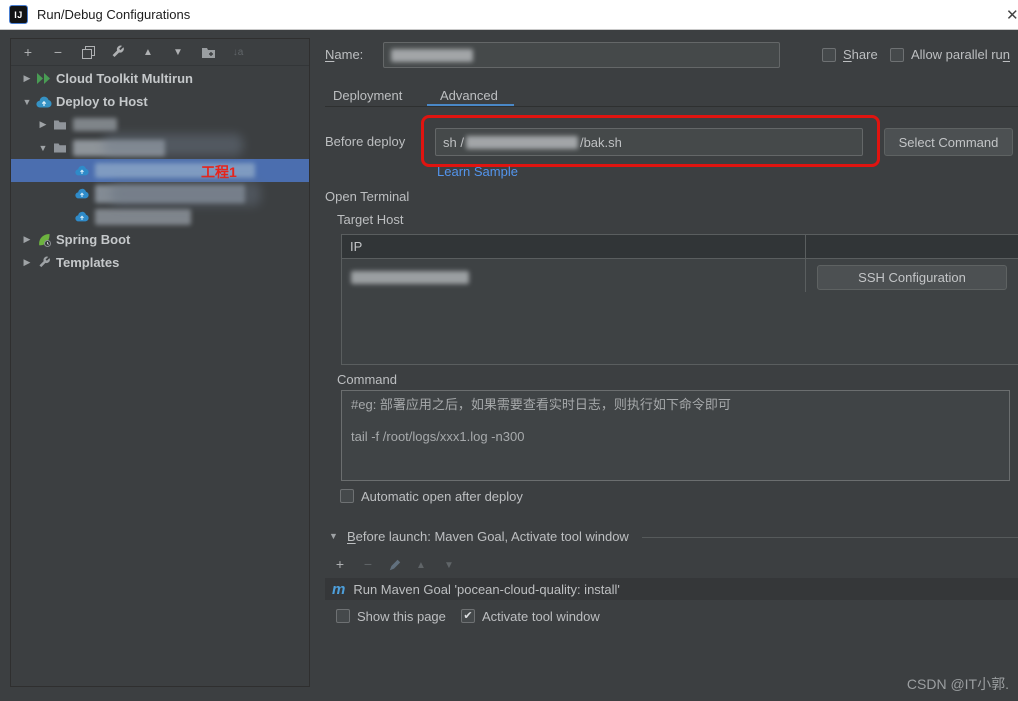 The width and height of the screenshot is (1018, 701). What do you see at coordinates (347, 496) in the screenshot?
I see `automatic-open-checkbox` at bounding box center [347, 496].